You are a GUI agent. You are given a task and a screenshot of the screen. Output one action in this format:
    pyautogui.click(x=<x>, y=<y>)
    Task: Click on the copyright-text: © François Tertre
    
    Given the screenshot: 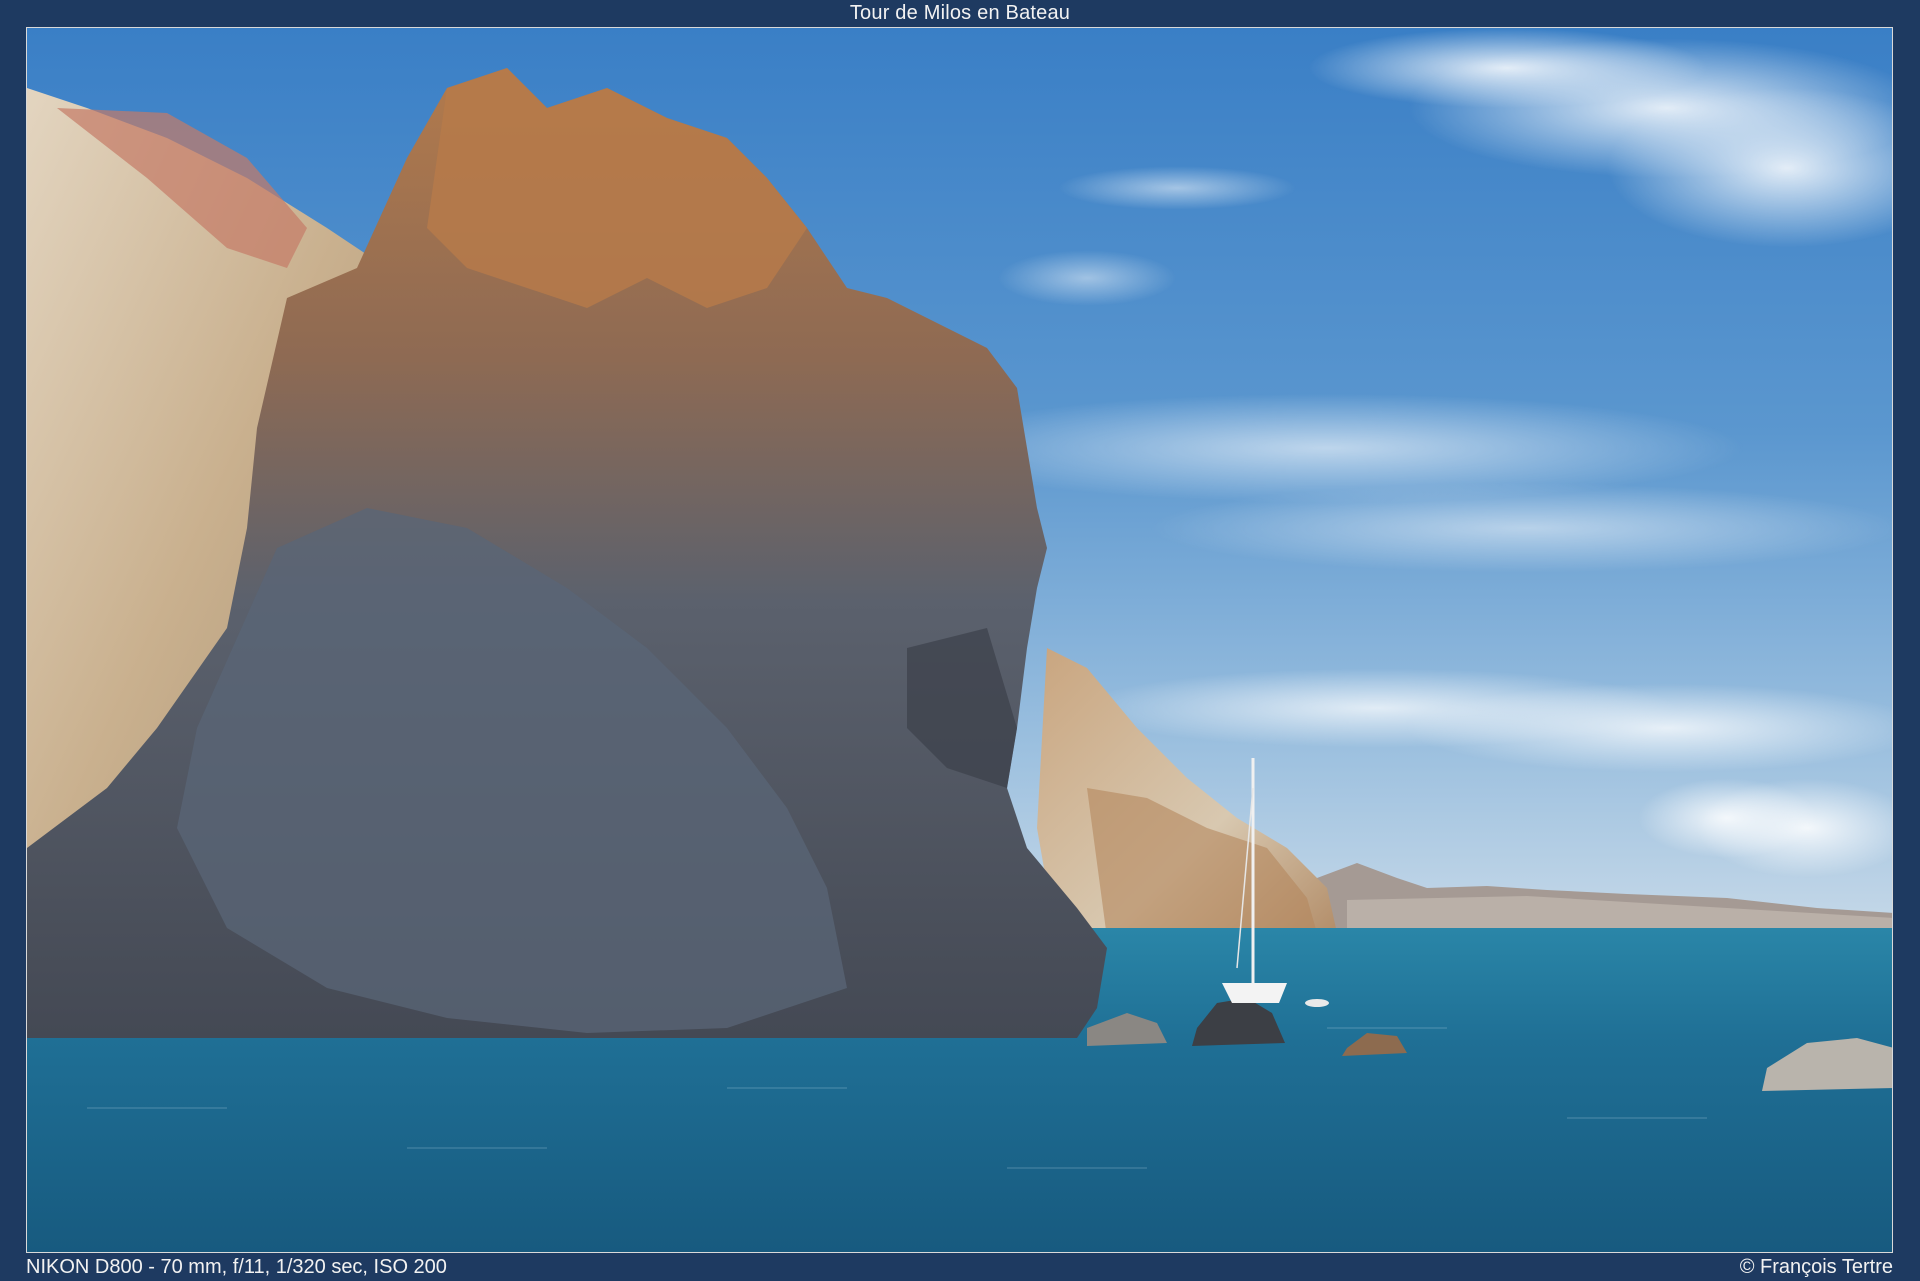 What is the action you would take?
    pyautogui.click(x=1816, y=1267)
    